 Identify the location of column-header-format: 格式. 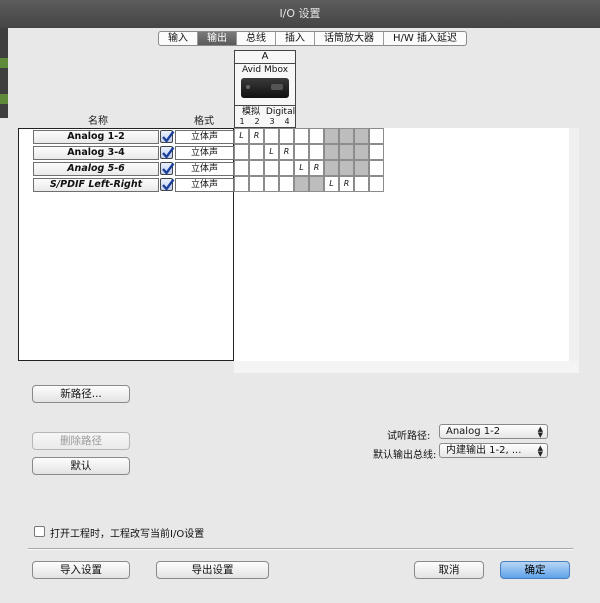
(204, 121).